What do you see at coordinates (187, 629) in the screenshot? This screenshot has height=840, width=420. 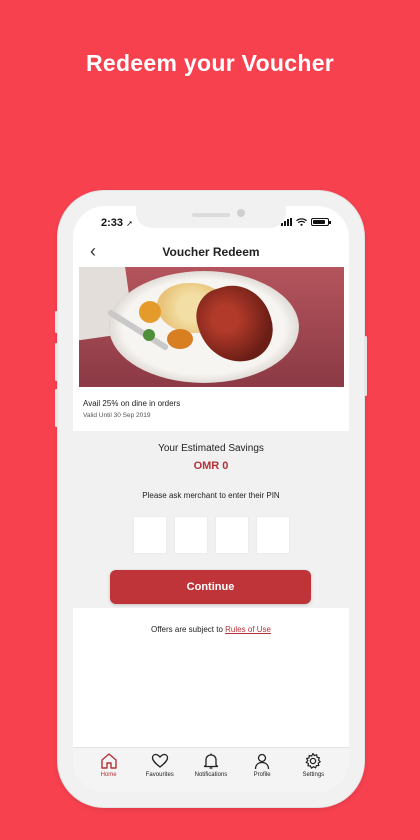 I see `terms-text: Offers are subject to` at bounding box center [187, 629].